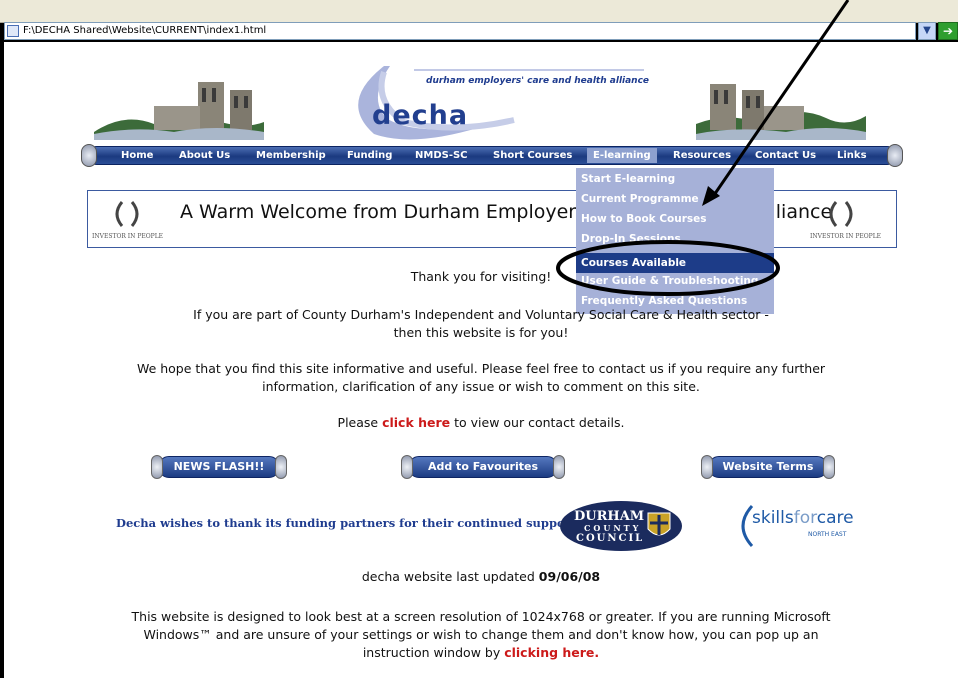  What do you see at coordinates (895, 155) in the screenshot?
I see `nav-endcap-right` at bounding box center [895, 155].